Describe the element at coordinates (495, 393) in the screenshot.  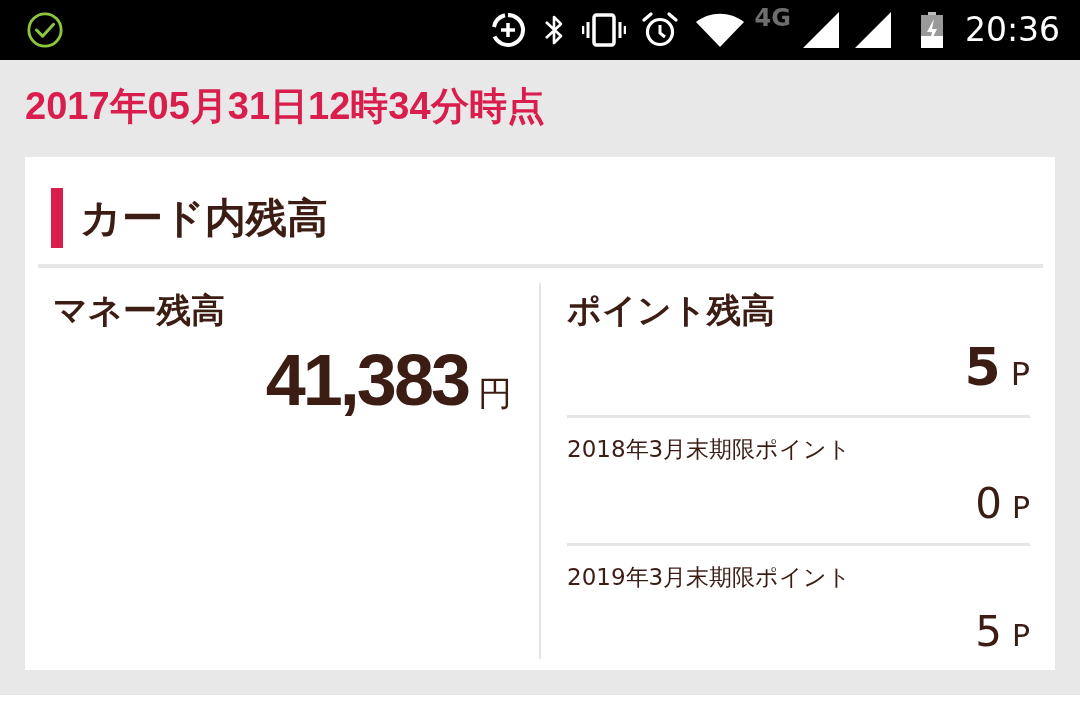
I see `currency-unit: 円` at that location.